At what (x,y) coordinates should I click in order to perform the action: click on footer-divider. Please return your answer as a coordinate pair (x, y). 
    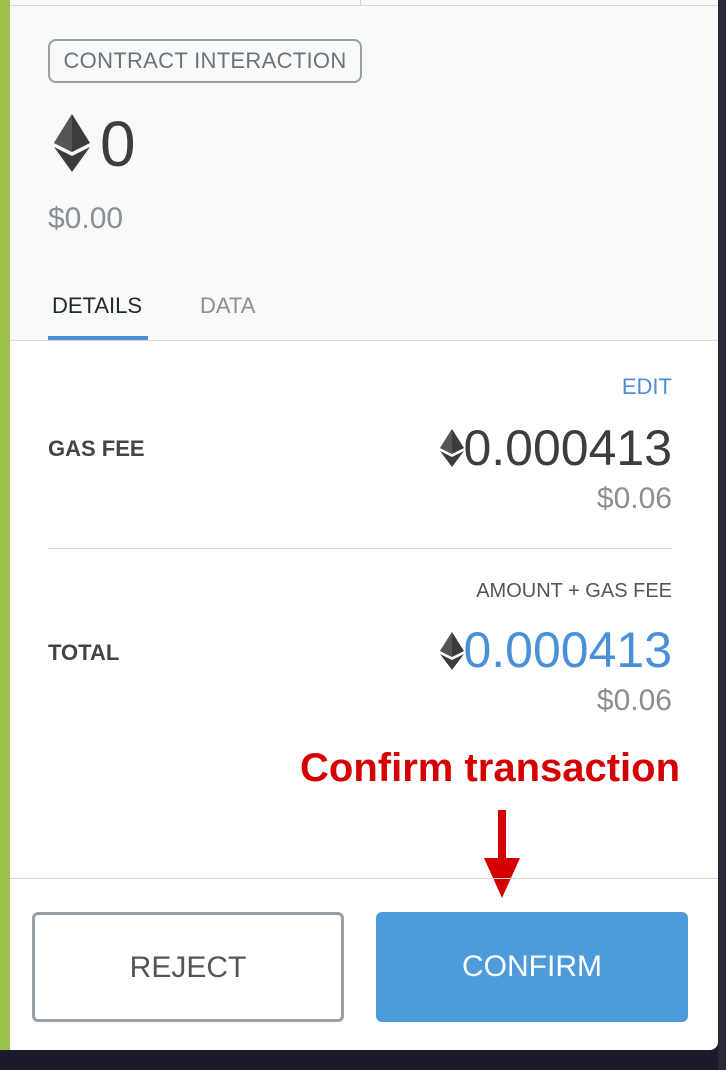
    Looking at the image, I should click on (364, 878).